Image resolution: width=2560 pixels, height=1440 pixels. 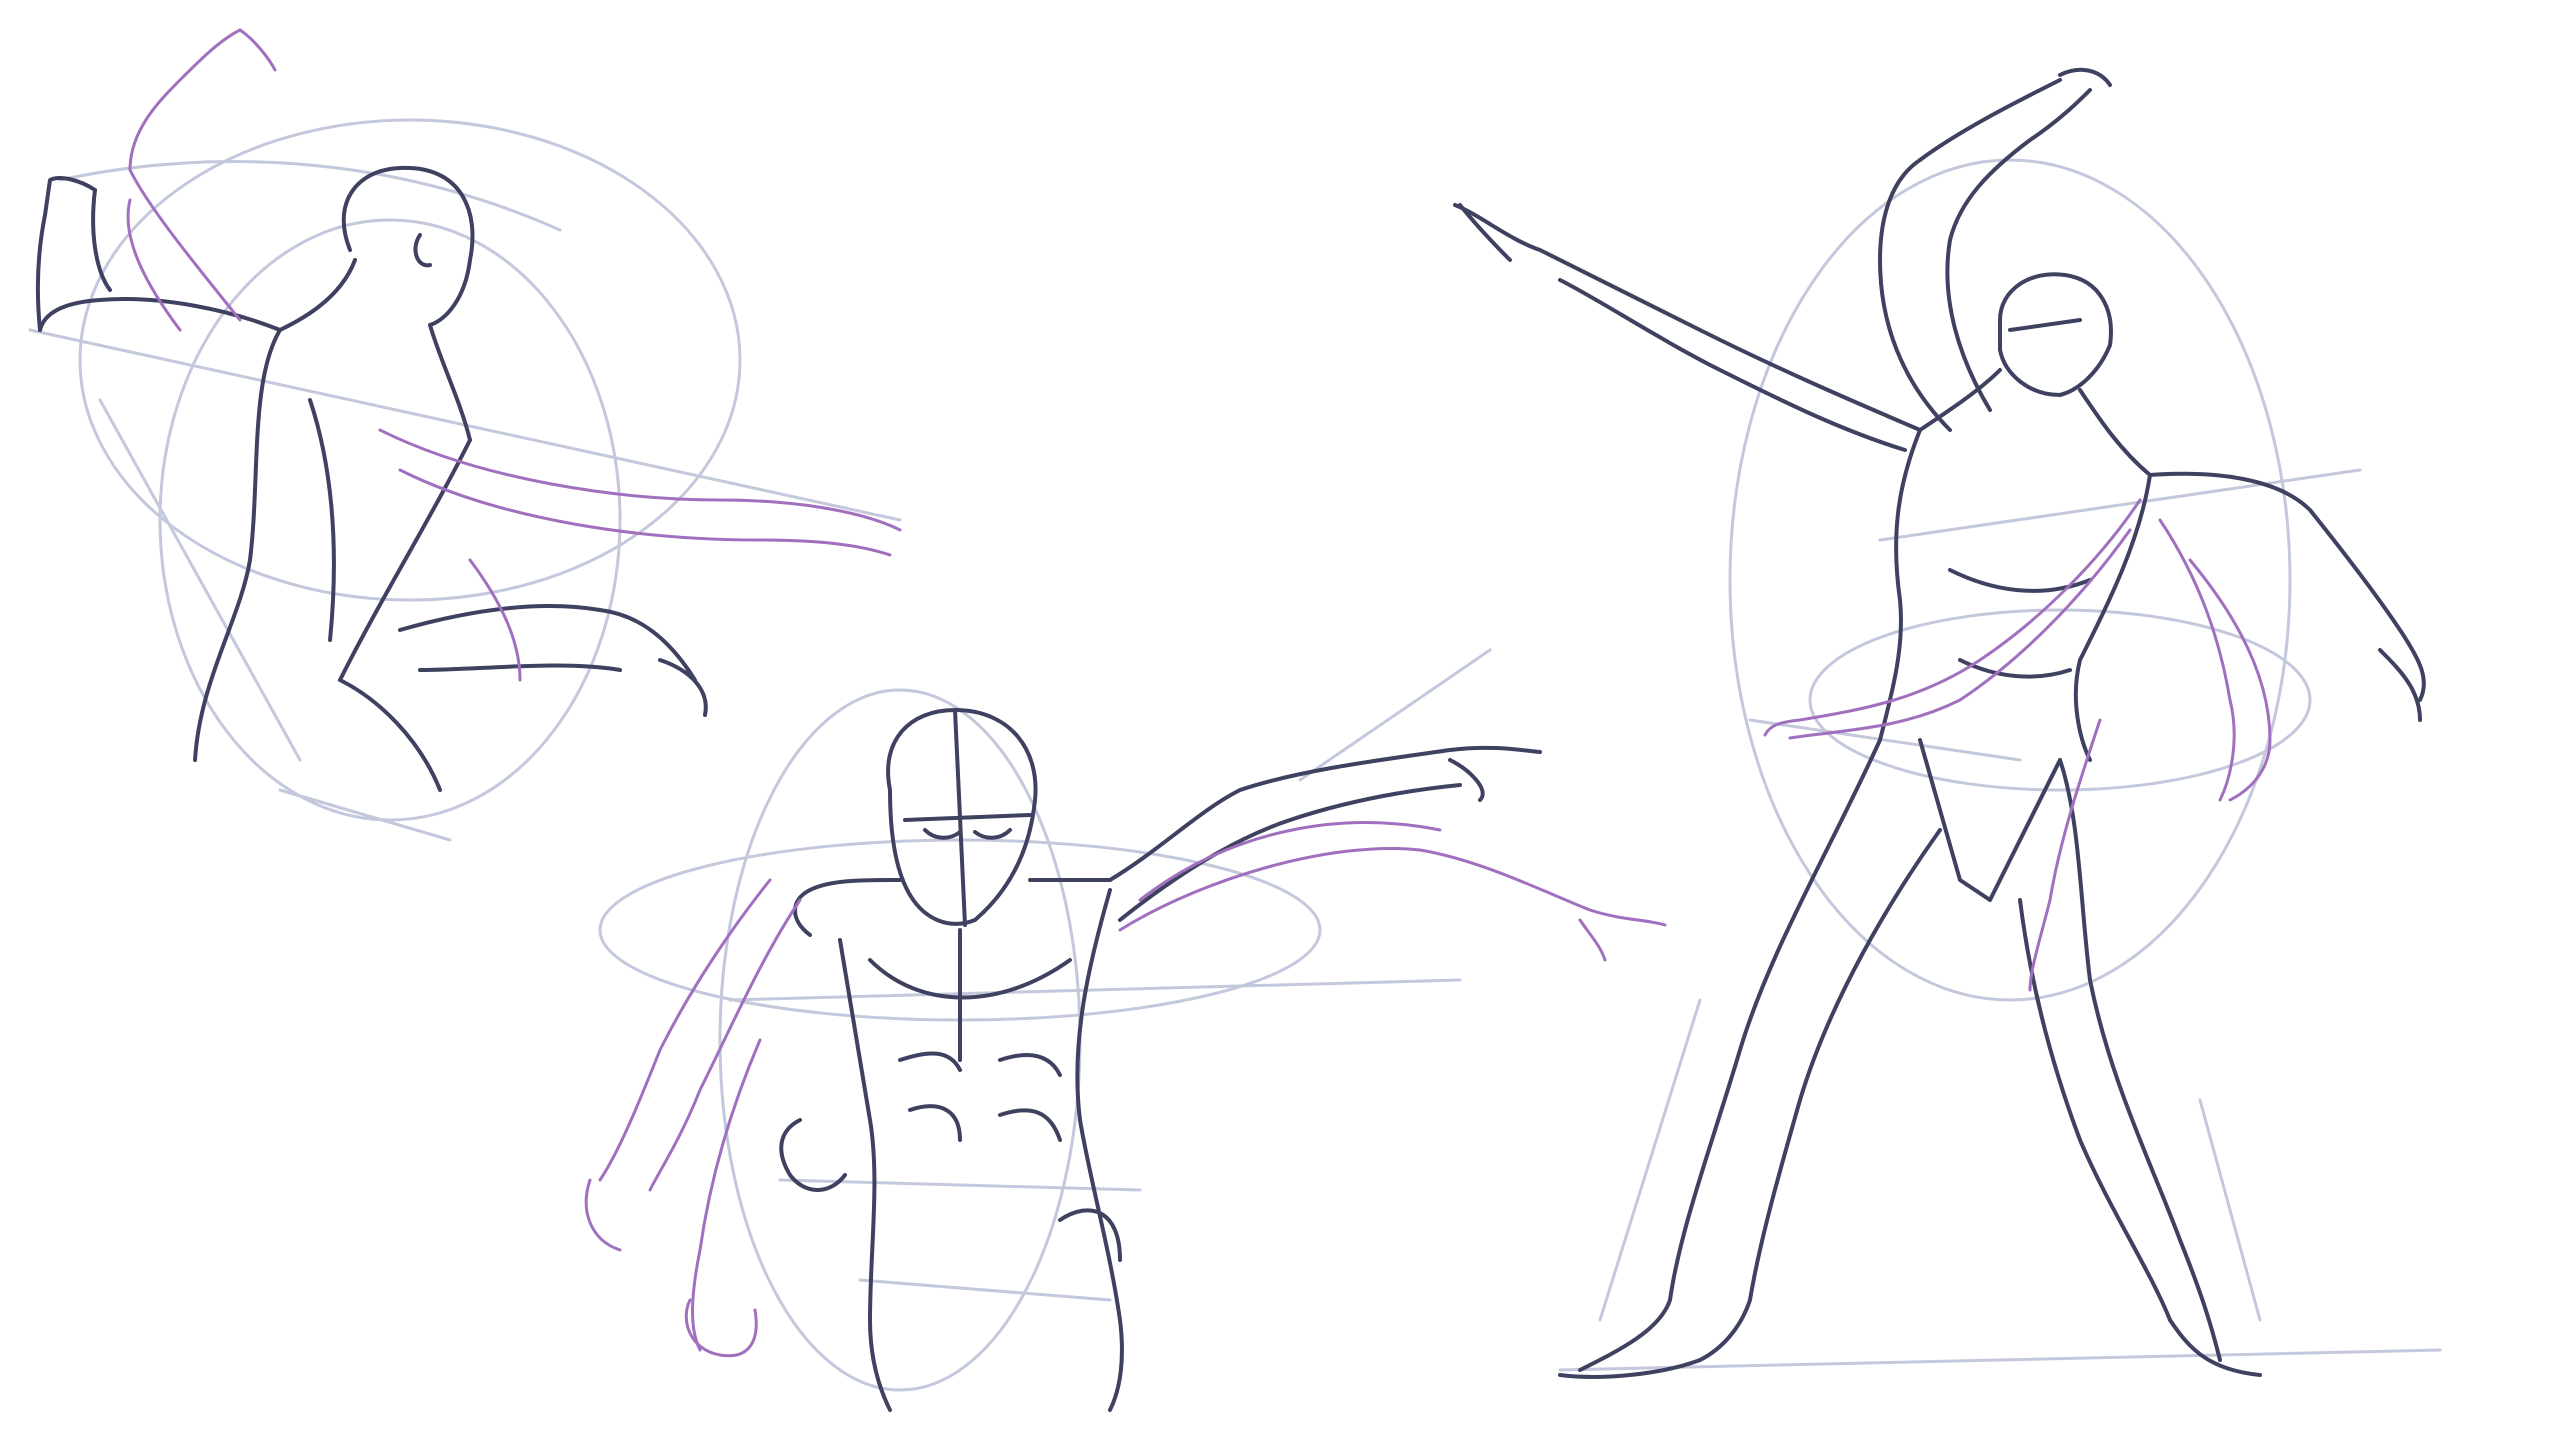 What do you see at coordinates (865, 1175) in the screenshot?
I see `figure-2-torso` at bounding box center [865, 1175].